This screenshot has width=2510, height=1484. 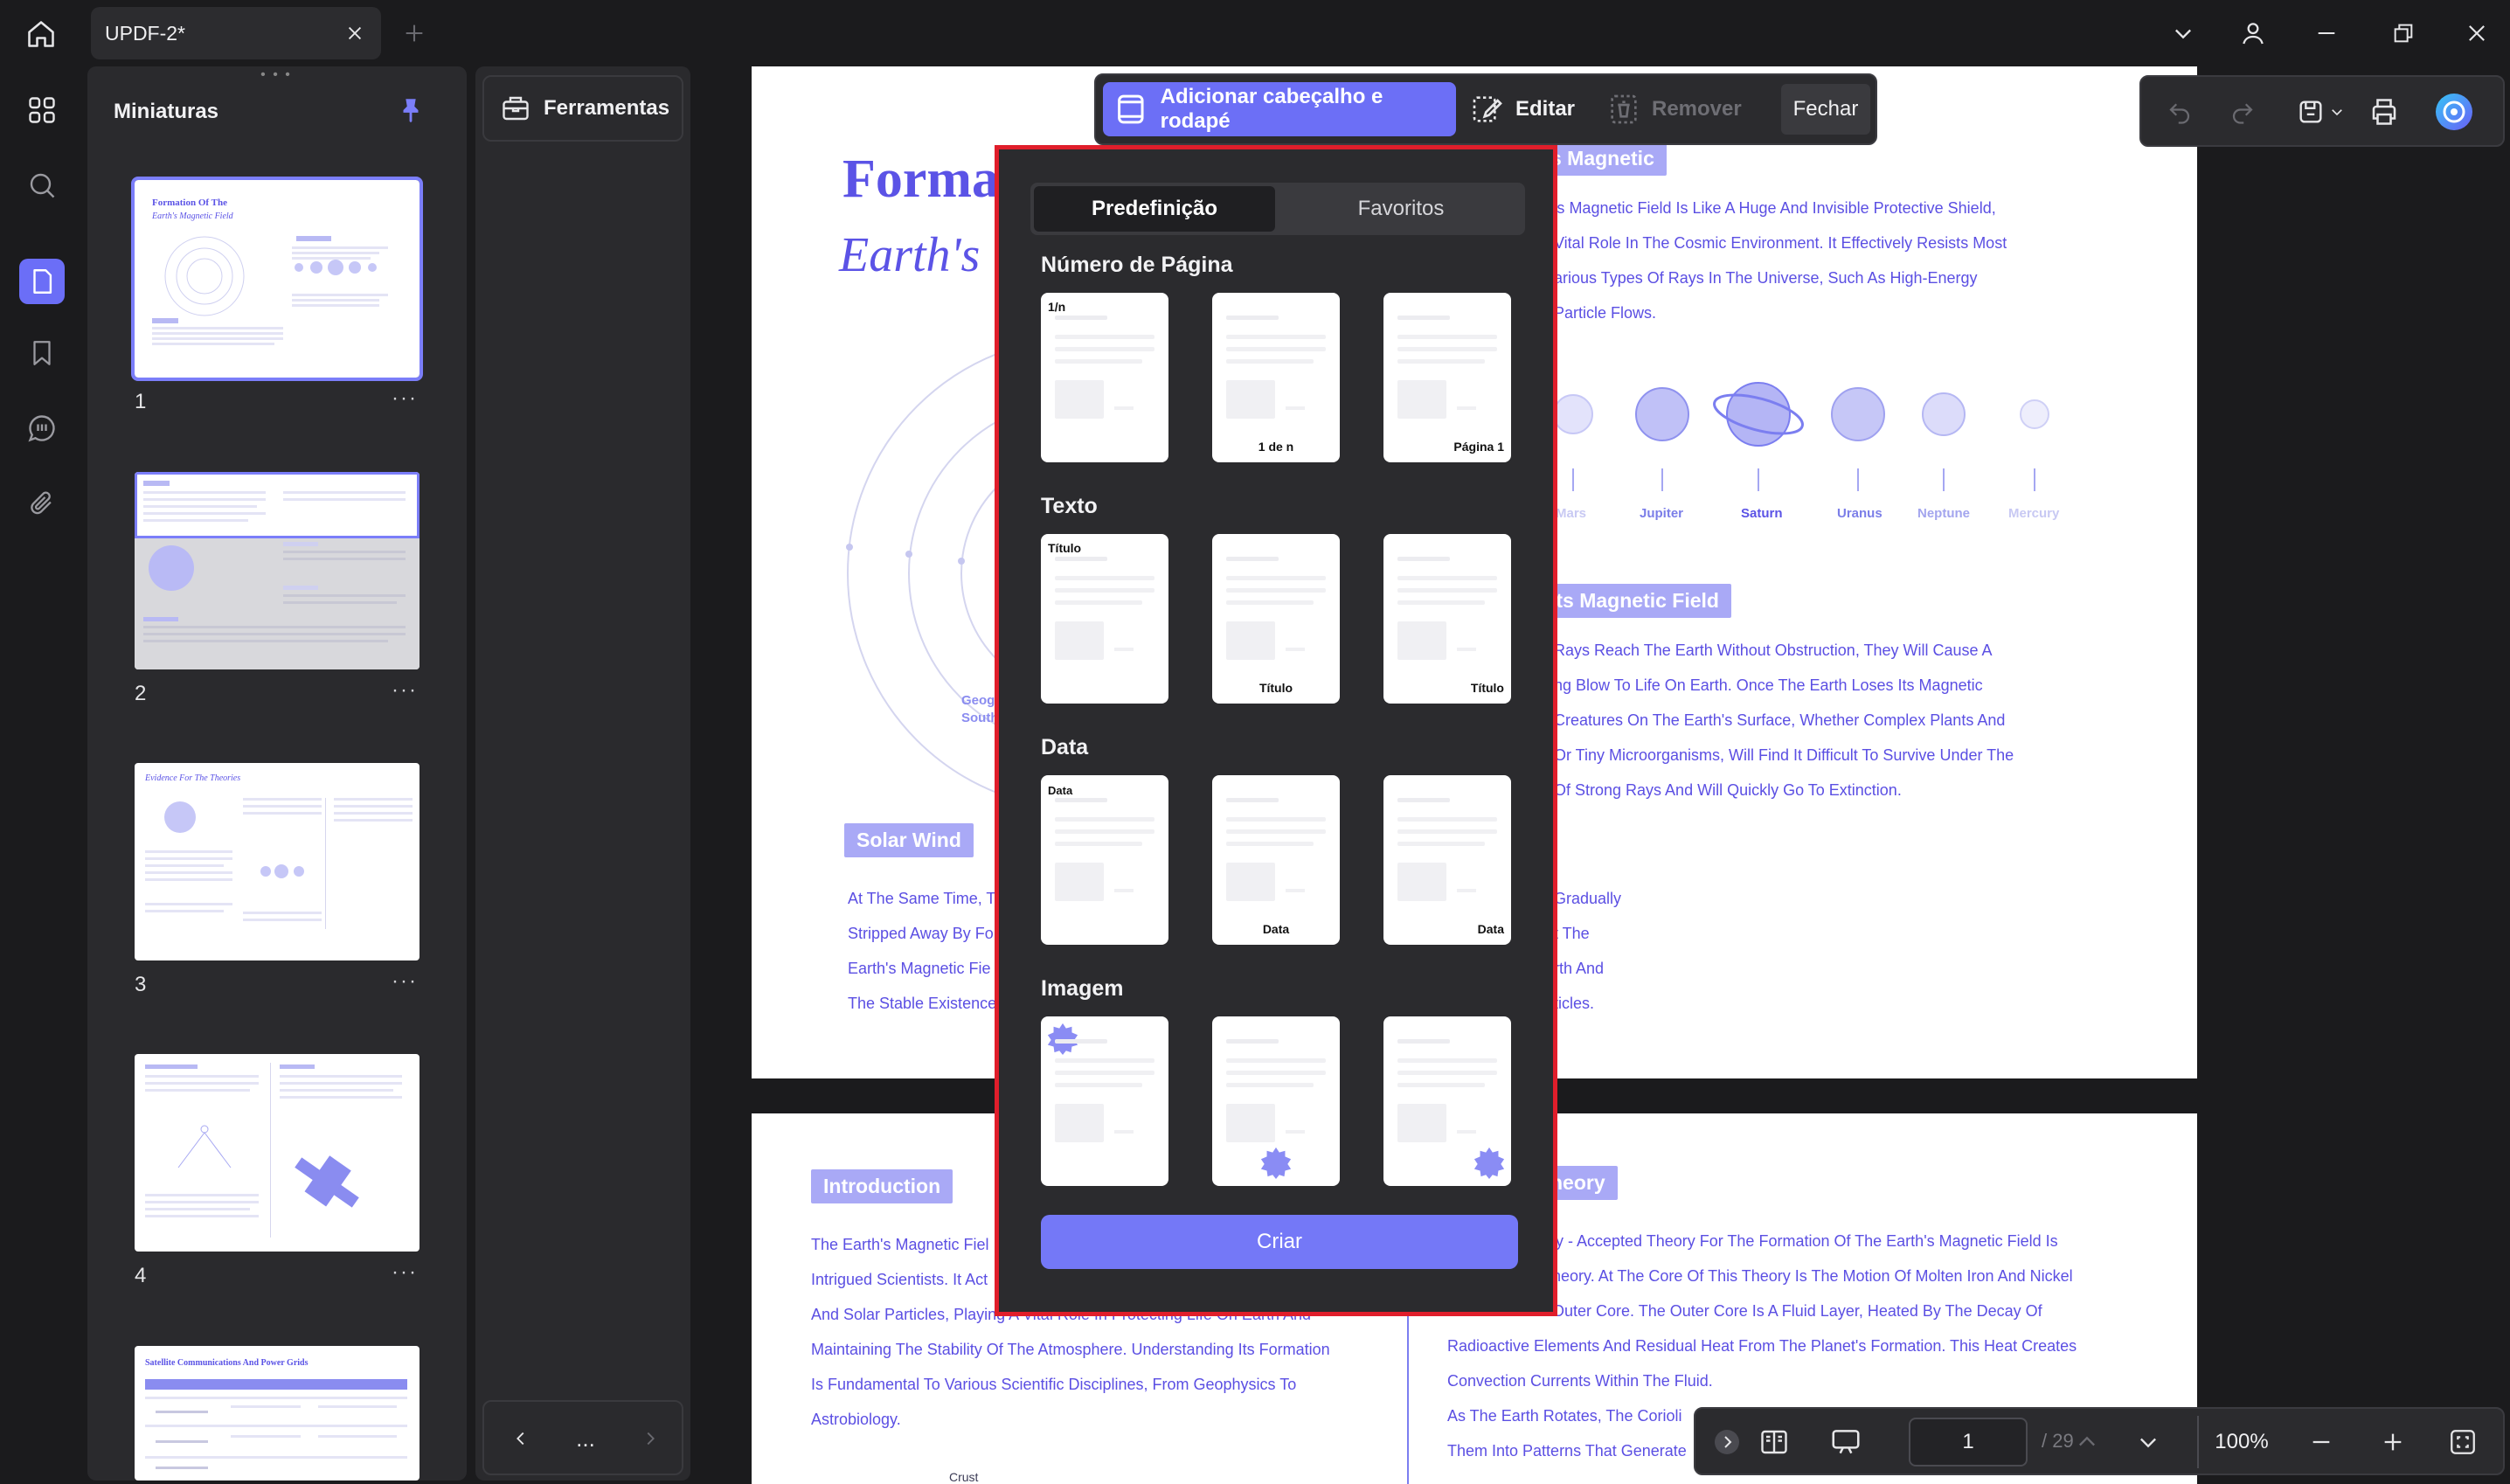 I want to click on body-line: As The Earth Rotates, The Corioli, so click(x=1564, y=1416).